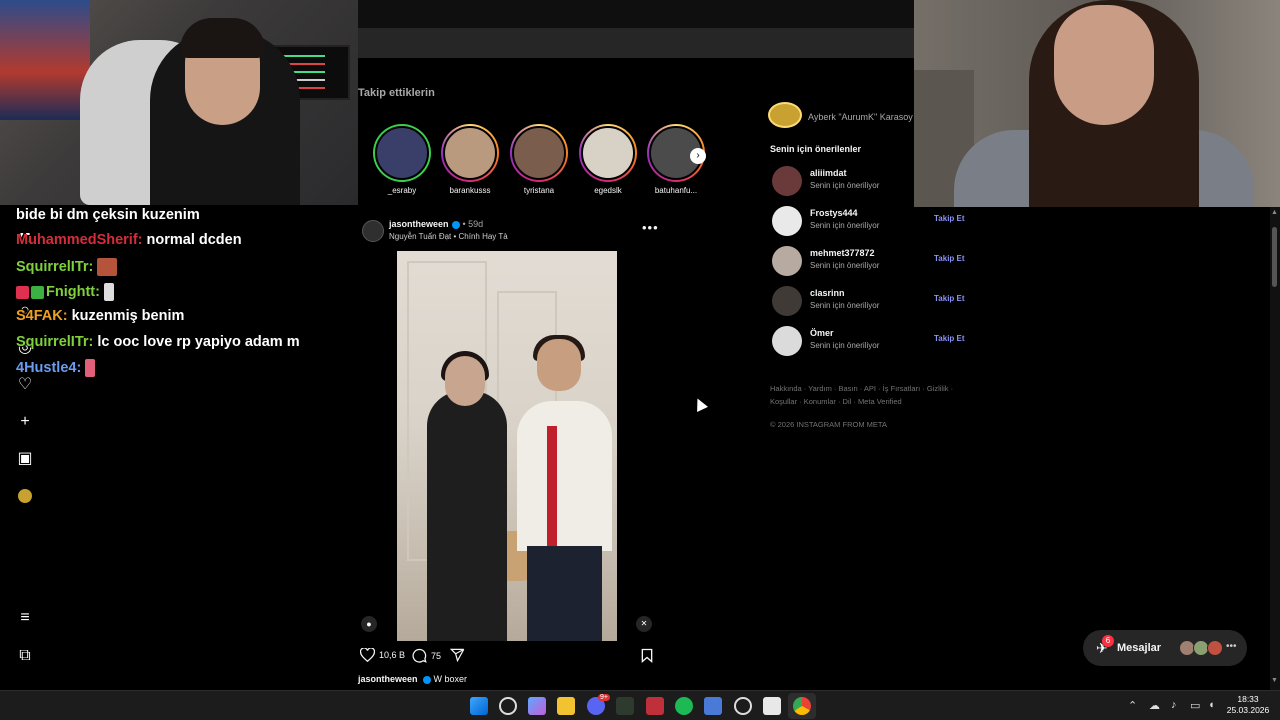 The width and height of the screenshot is (1280, 720). I want to click on terminal-icon, so click(625, 706).